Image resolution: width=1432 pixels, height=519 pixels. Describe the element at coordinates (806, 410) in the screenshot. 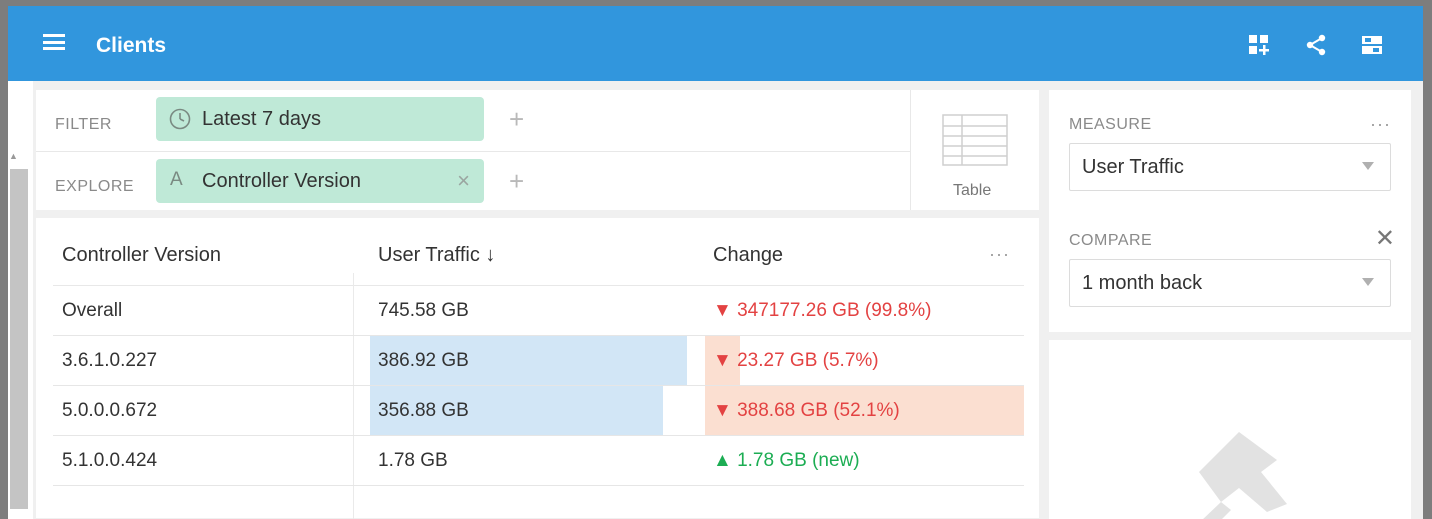

I see `cell-change: ▼ 388.68 GB (52.1%)` at that location.